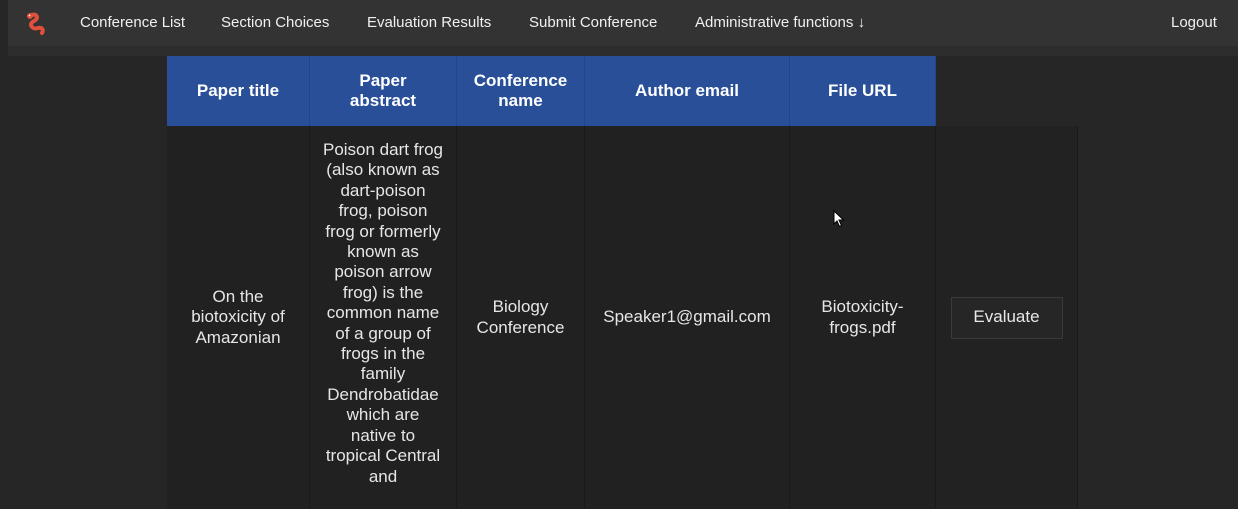 This screenshot has height=509, width=1238. I want to click on nav-conference-list: Conference List, so click(132, 22).